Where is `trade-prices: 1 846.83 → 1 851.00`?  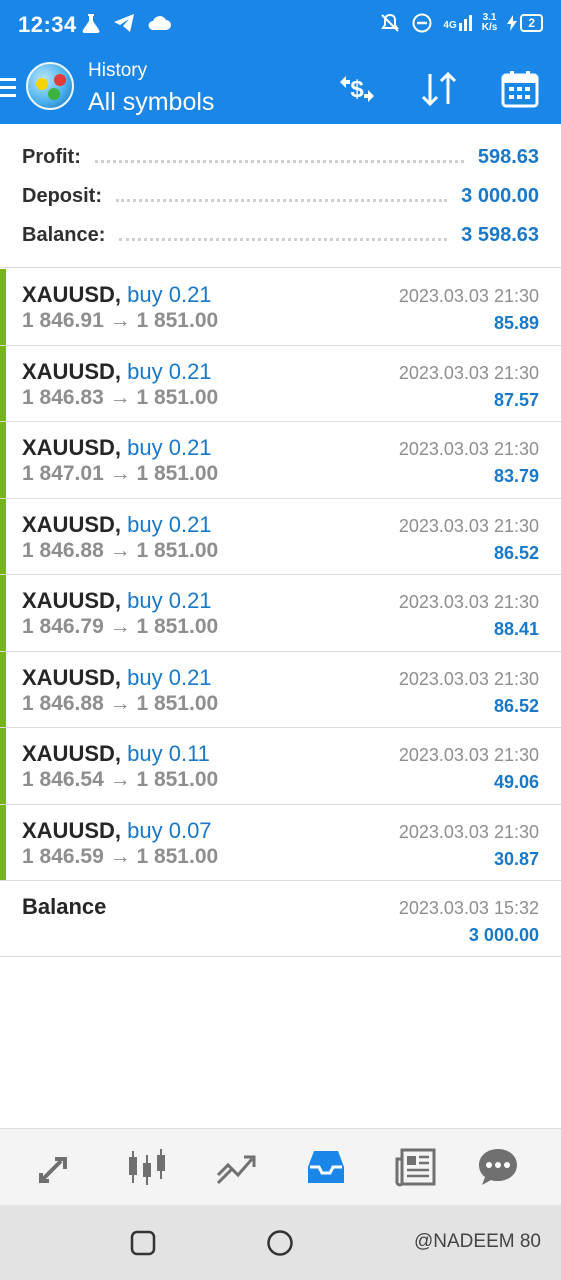
trade-prices: 1 846.83 → 1 851.00 is located at coordinates (120, 397).